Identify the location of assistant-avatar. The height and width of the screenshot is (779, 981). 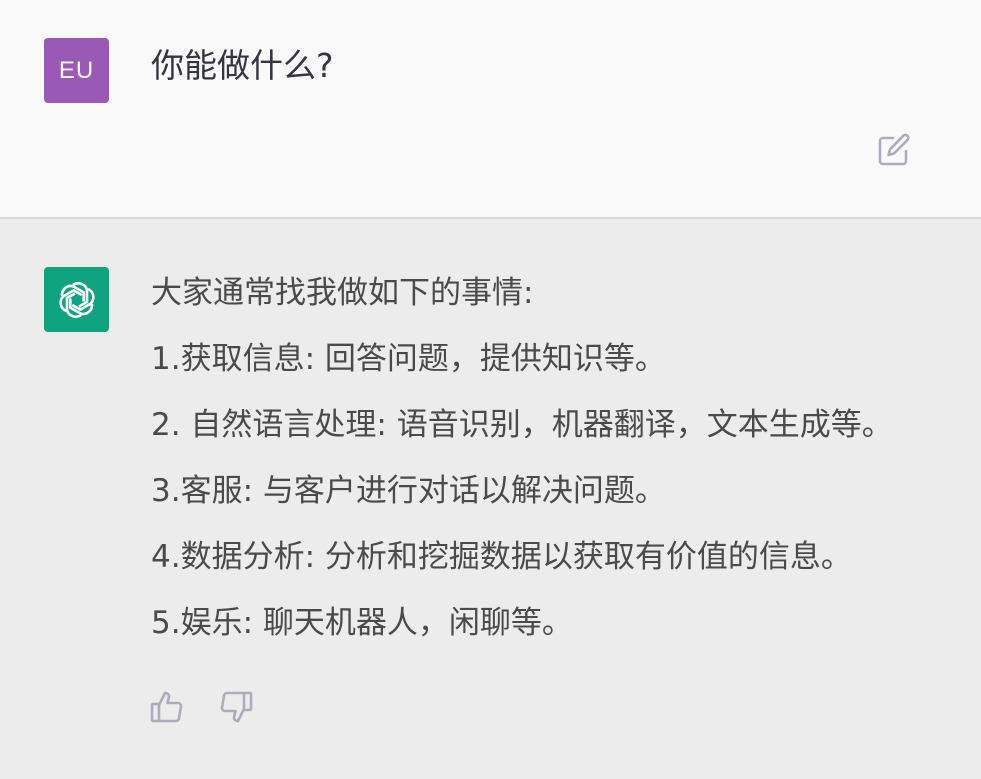
(76, 299).